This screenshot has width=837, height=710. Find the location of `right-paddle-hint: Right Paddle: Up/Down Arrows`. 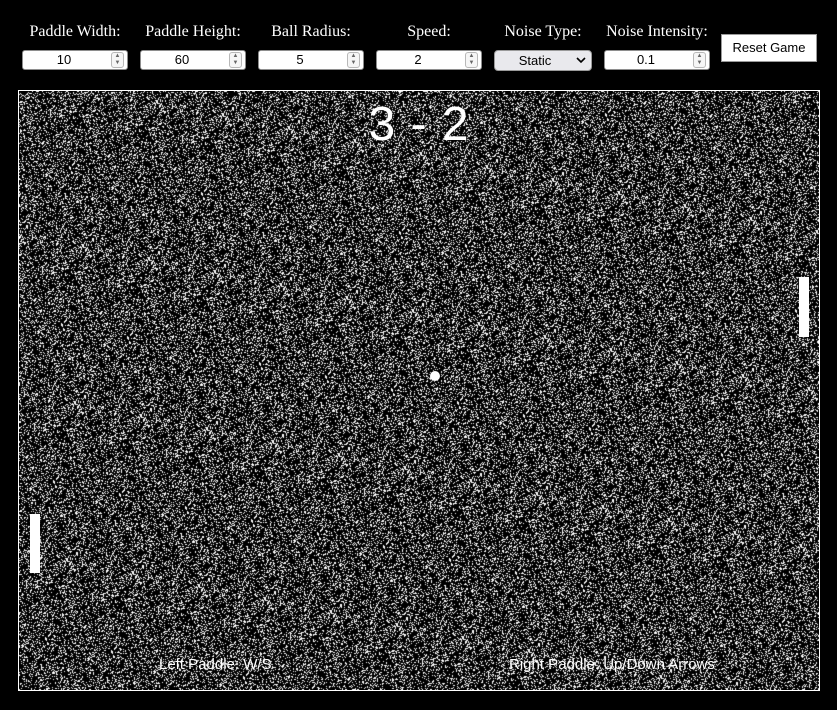

right-paddle-hint: Right Paddle: Up/Down Arrows is located at coordinates (612, 664).